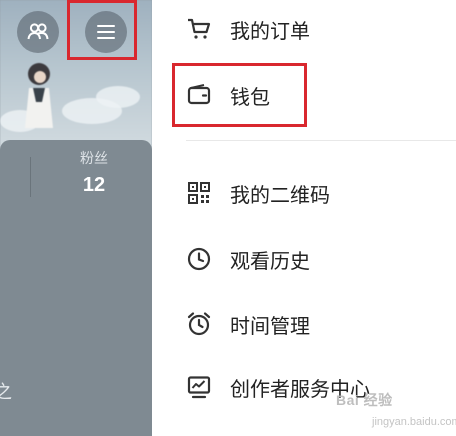 Image resolution: width=456 pixels, height=436 pixels. Describe the element at coordinates (39, 95) in the screenshot. I see `anime-character-figure` at that location.